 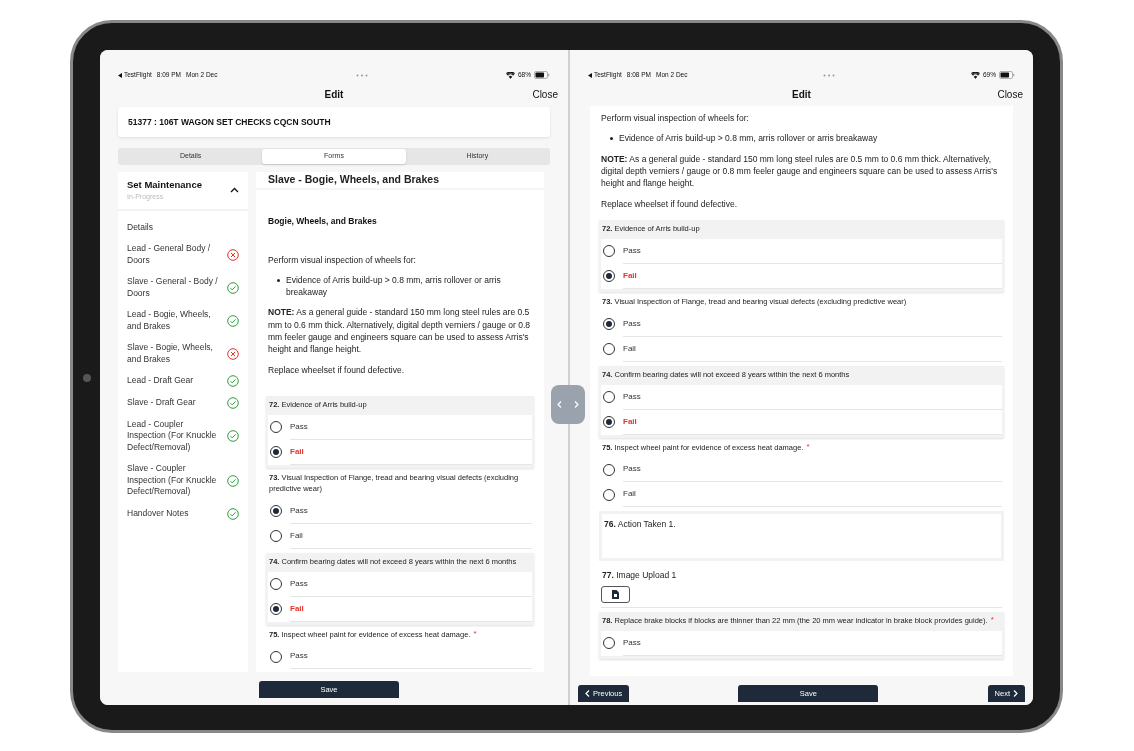 What do you see at coordinates (183, 255) in the screenshot?
I see `sidebar-item: Lead - General Body / Doors` at bounding box center [183, 255].